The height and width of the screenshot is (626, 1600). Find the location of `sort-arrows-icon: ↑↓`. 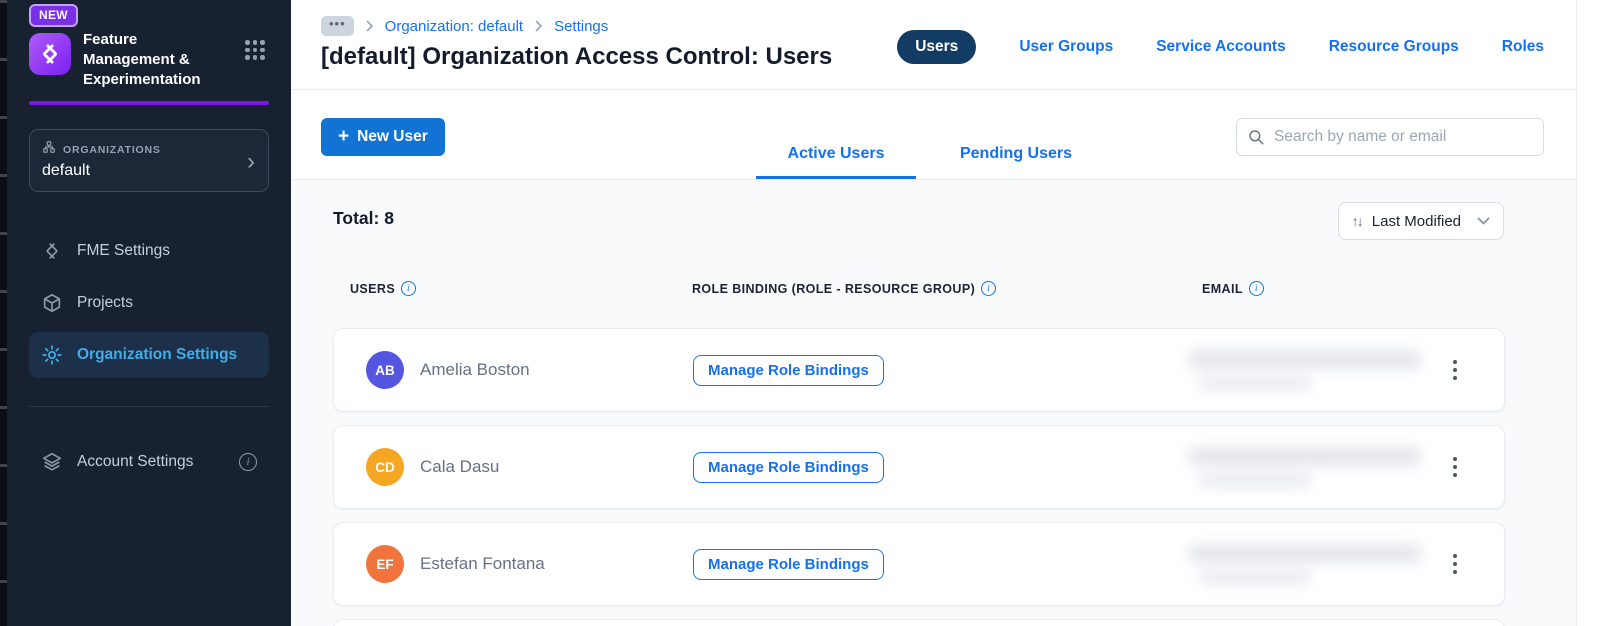

sort-arrows-icon: ↑↓ is located at coordinates (1357, 221).